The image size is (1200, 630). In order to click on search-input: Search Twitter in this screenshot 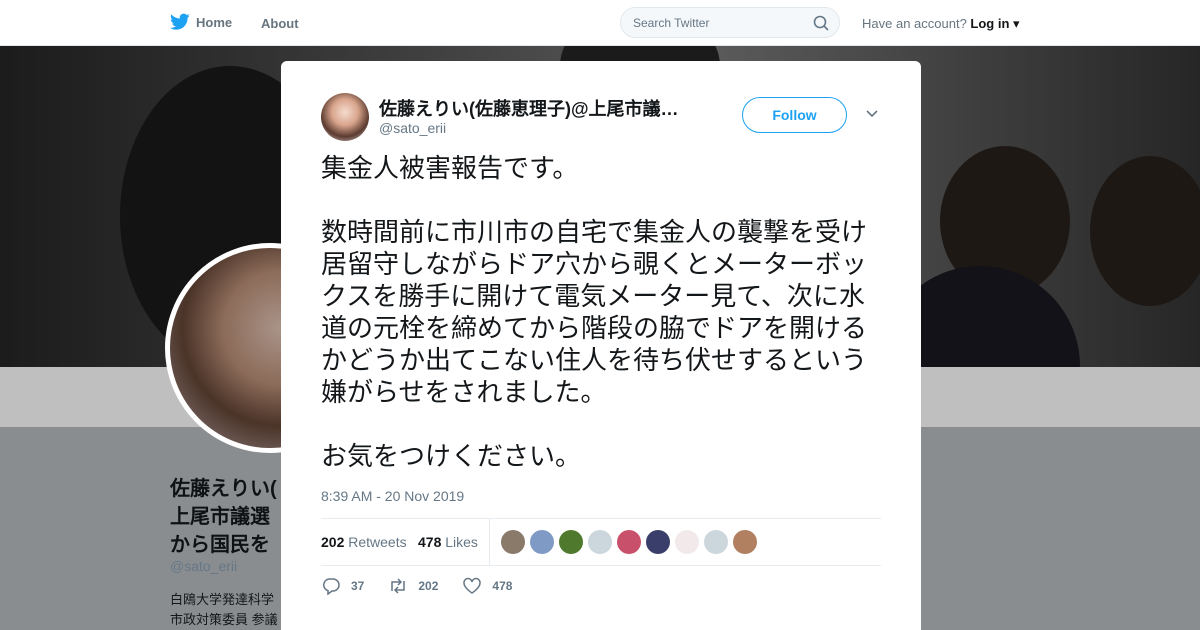, I will do `click(730, 22)`.